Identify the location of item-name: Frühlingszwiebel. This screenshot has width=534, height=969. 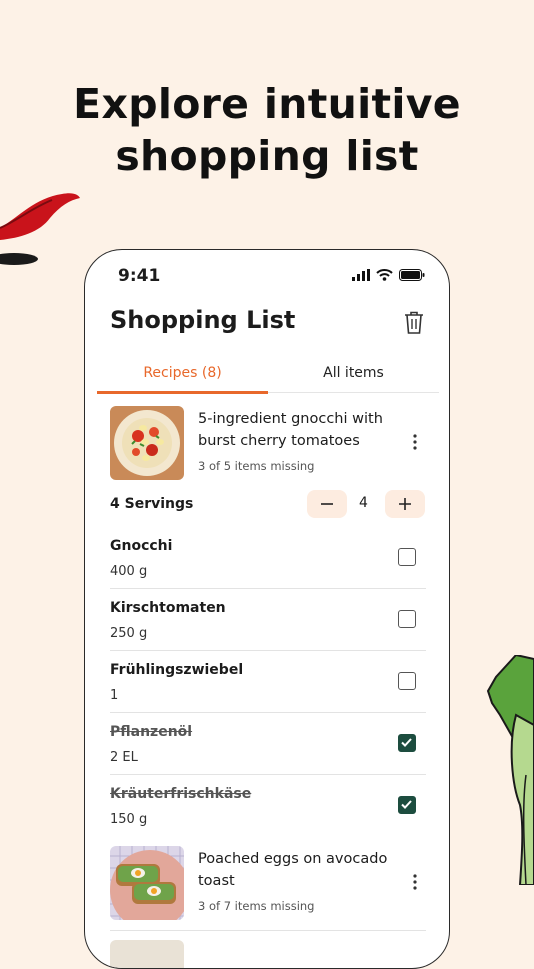
(177, 670).